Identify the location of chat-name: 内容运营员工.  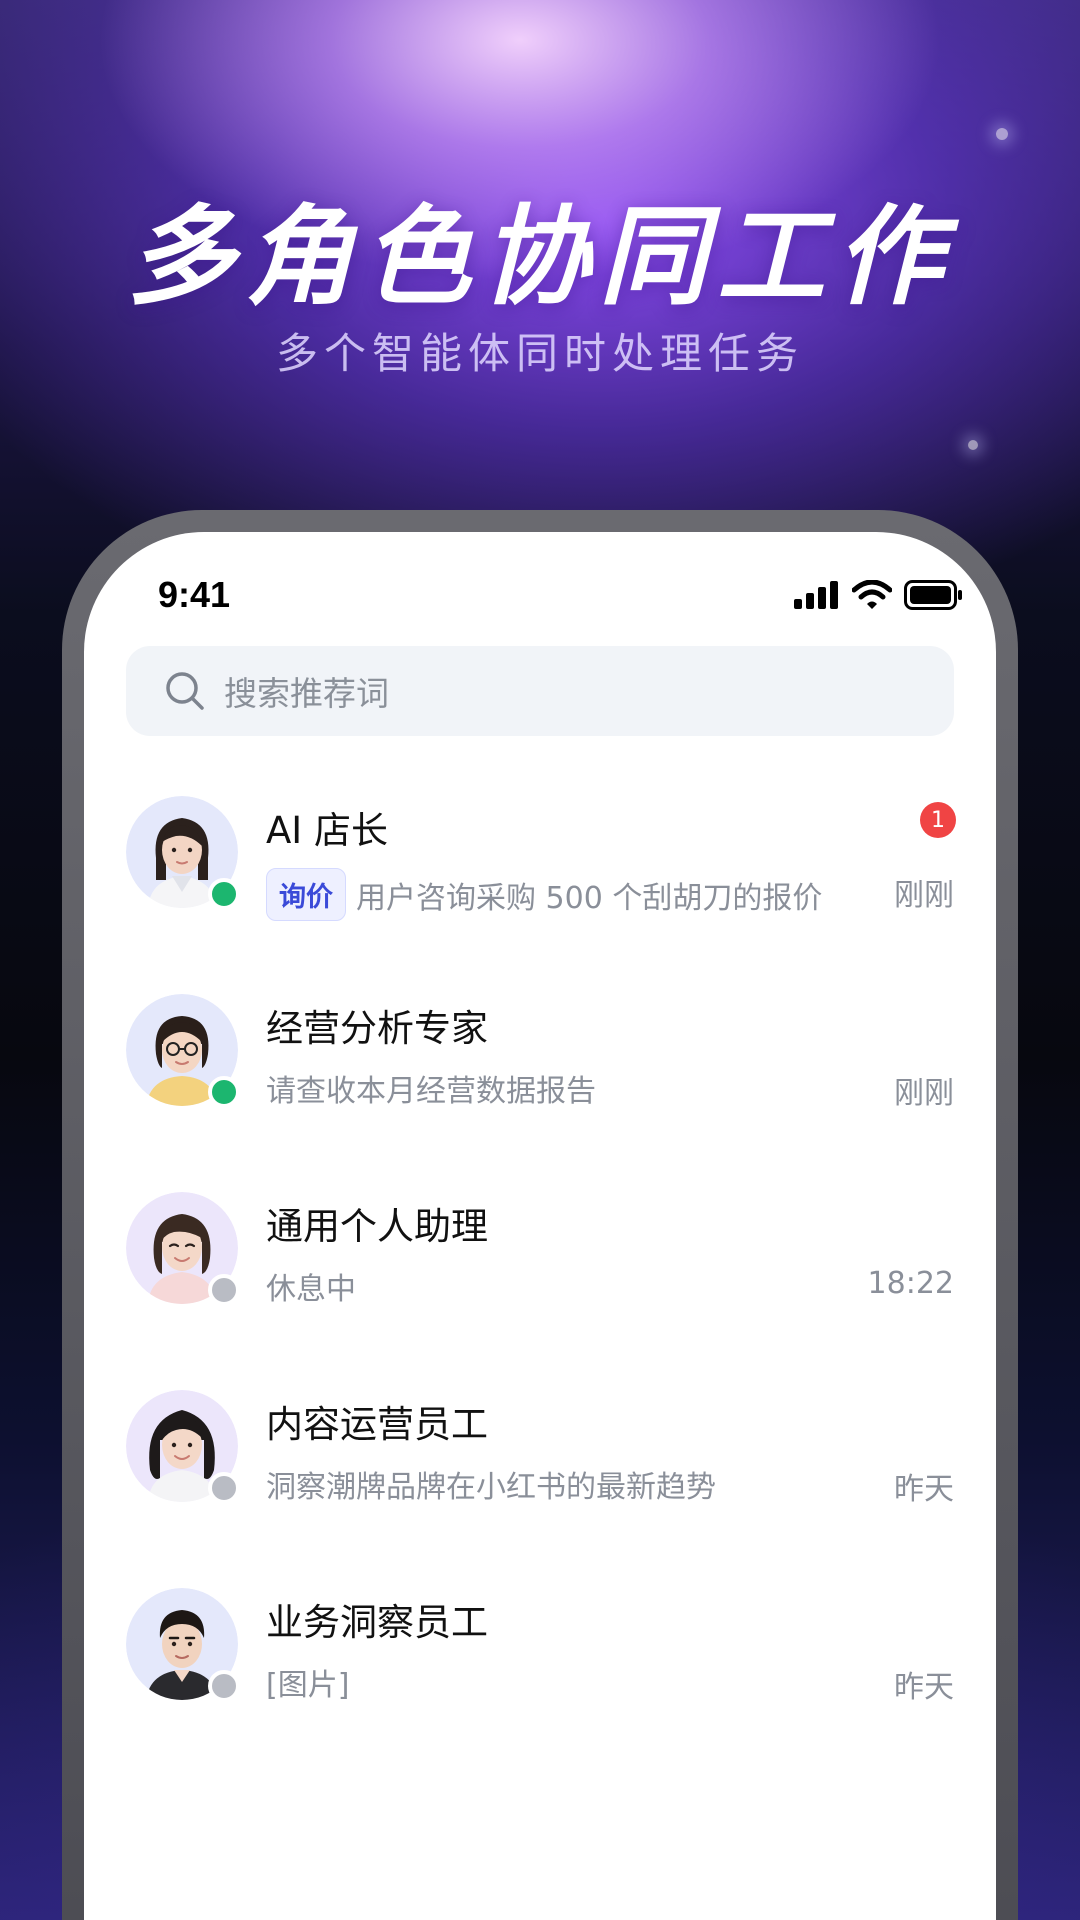
(377, 1424).